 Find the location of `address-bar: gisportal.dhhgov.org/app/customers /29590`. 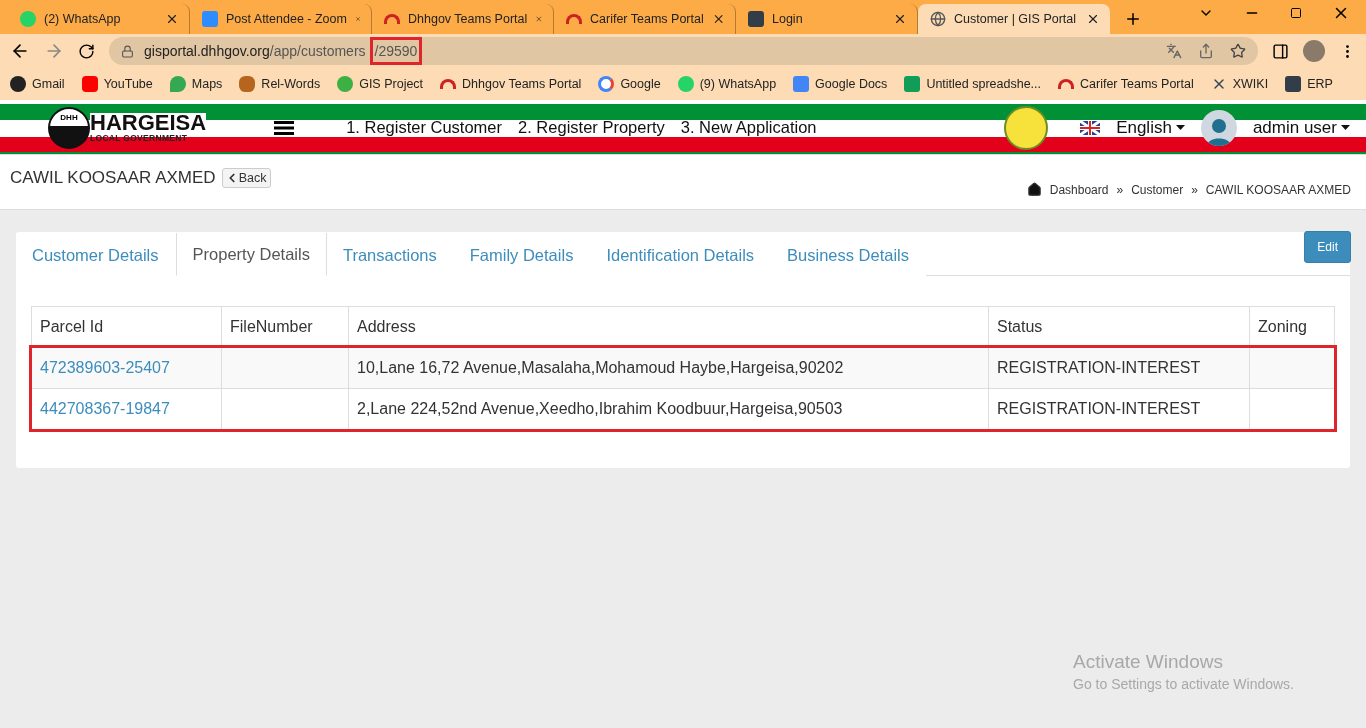

address-bar: gisportal.dhhgov.org/app/customers /29590 is located at coordinates (683, 51).